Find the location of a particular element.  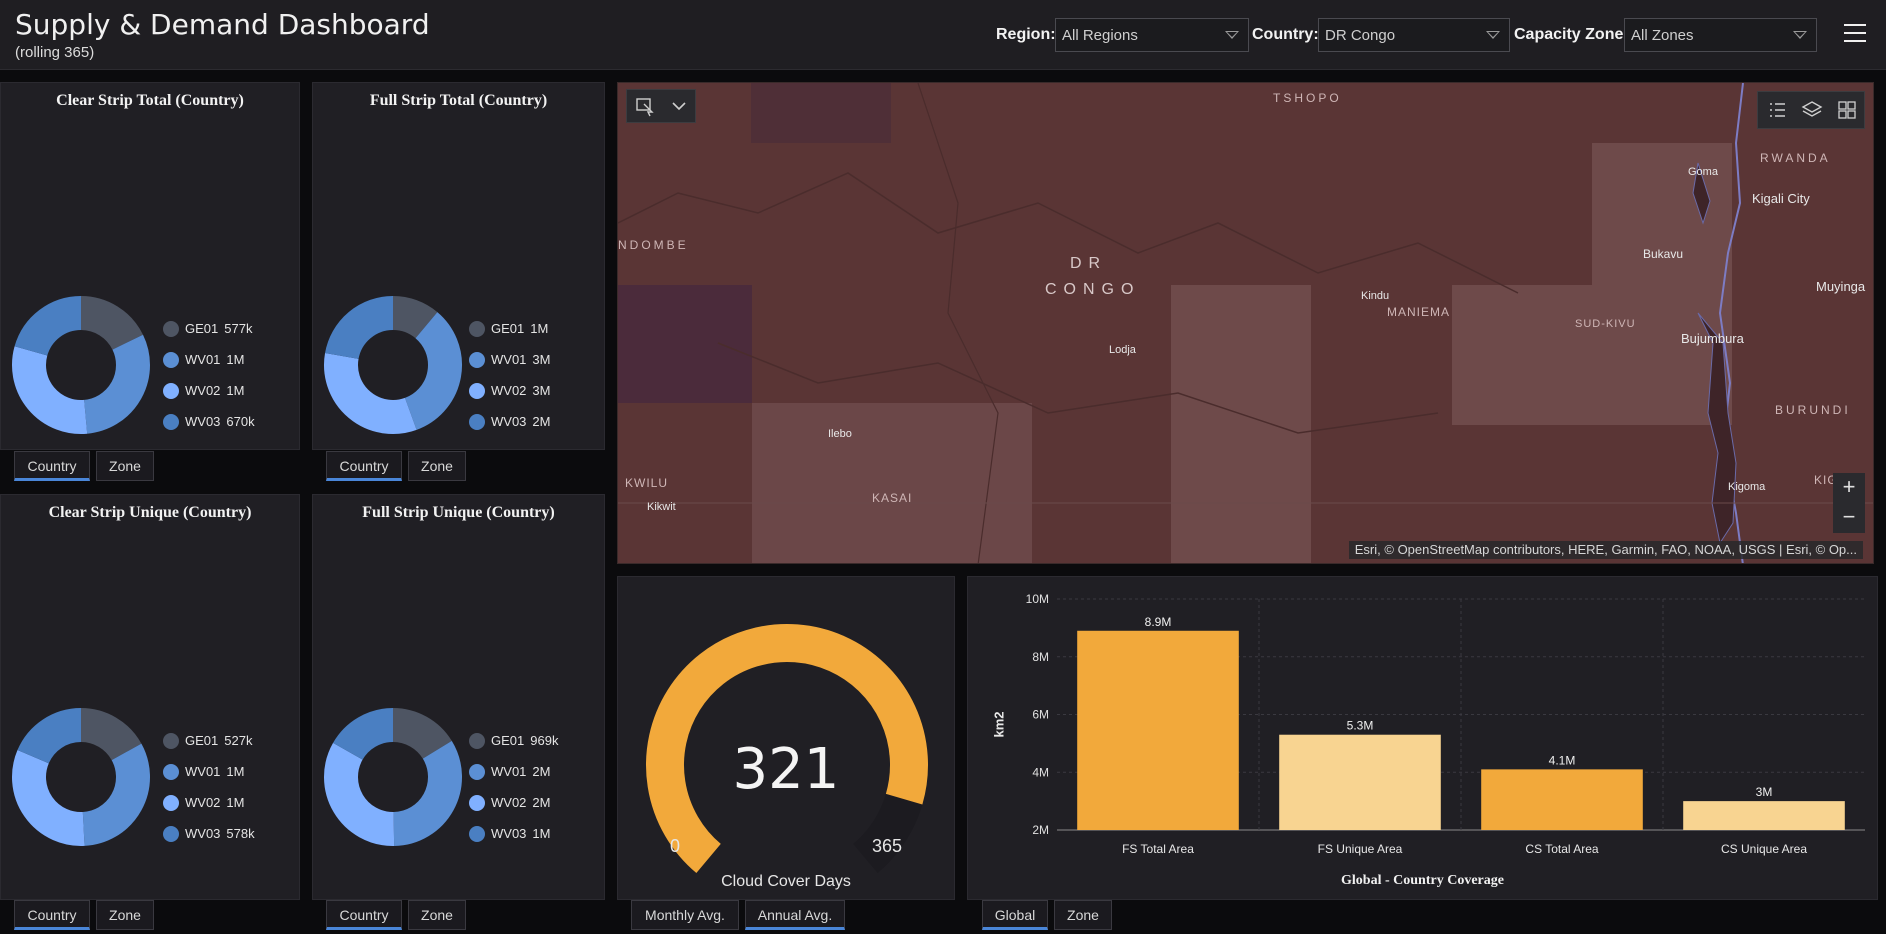

gauge-value: 321 is located at coordinates (786, 769).